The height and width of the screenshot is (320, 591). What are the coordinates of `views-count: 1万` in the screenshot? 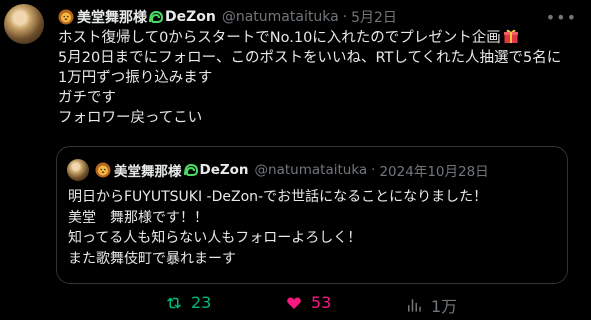 It's located at (444, 306).